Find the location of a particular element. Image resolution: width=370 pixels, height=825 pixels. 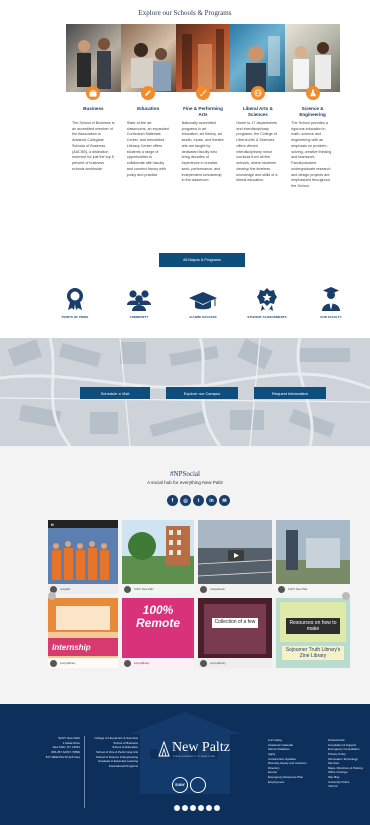

twitter-icon: t is located at coordinates (198, 500).